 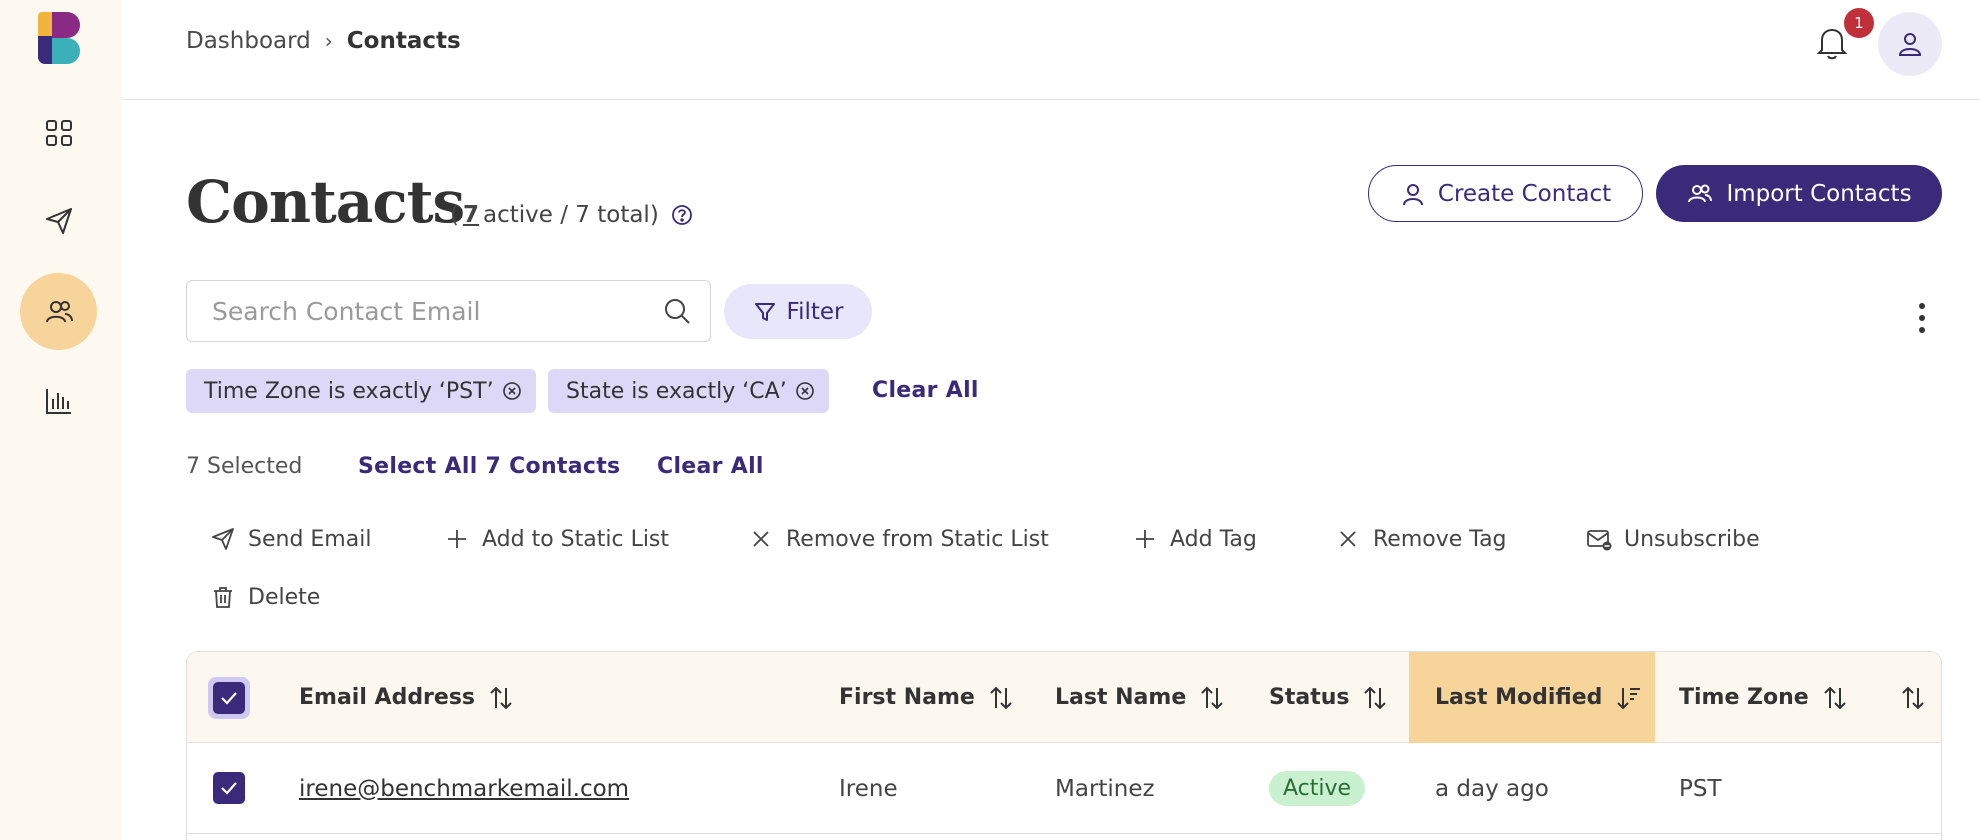 I want to click on column-email-label: Email Address, so click(x=387, y=697).